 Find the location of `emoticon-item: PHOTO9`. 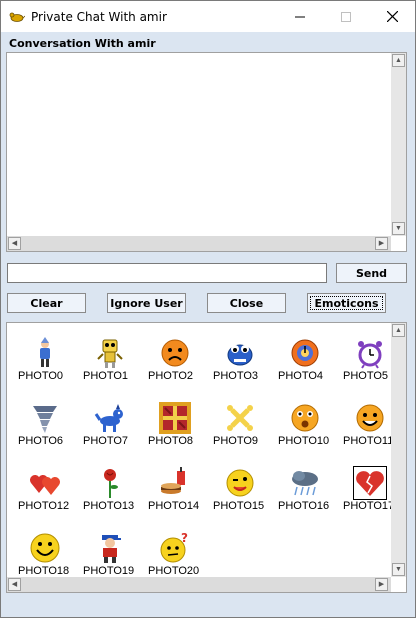

emoticon-item: PHOTO9 is located at coordinates (242, 424).